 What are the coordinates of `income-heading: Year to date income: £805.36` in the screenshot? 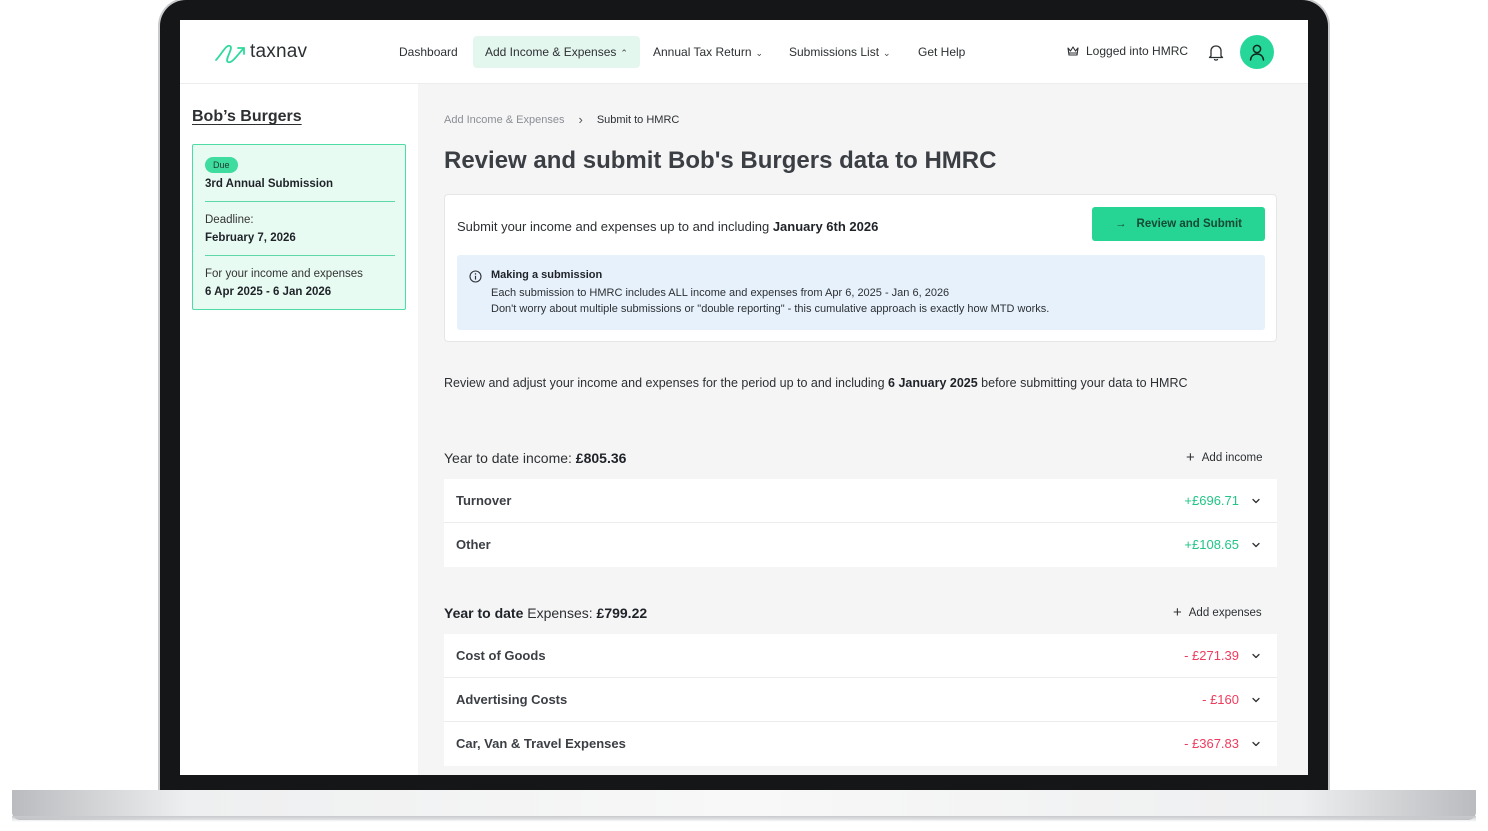 It's located at (535, 458).